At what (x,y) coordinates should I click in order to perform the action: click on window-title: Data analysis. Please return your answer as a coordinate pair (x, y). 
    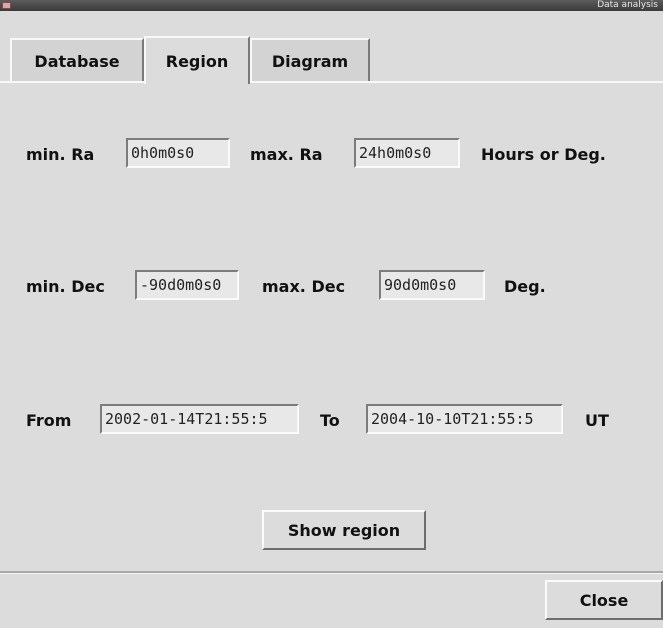
    Looking at the image, I should click on (627, 5).